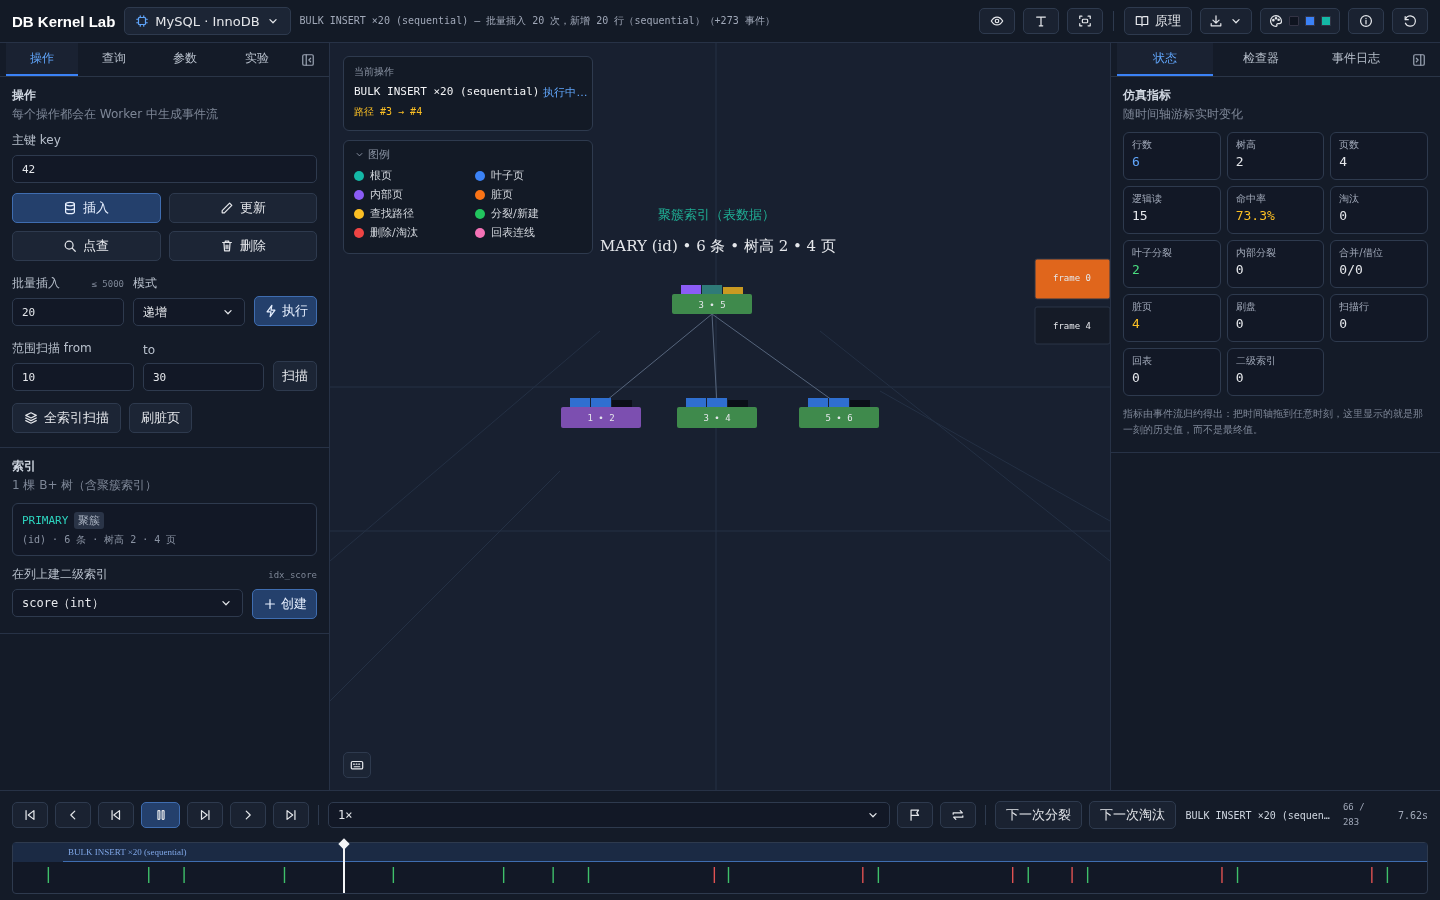 The height and width of the screenshot is (900, 1440). I want to click on scan-button: 扫描, so click(295, 376).